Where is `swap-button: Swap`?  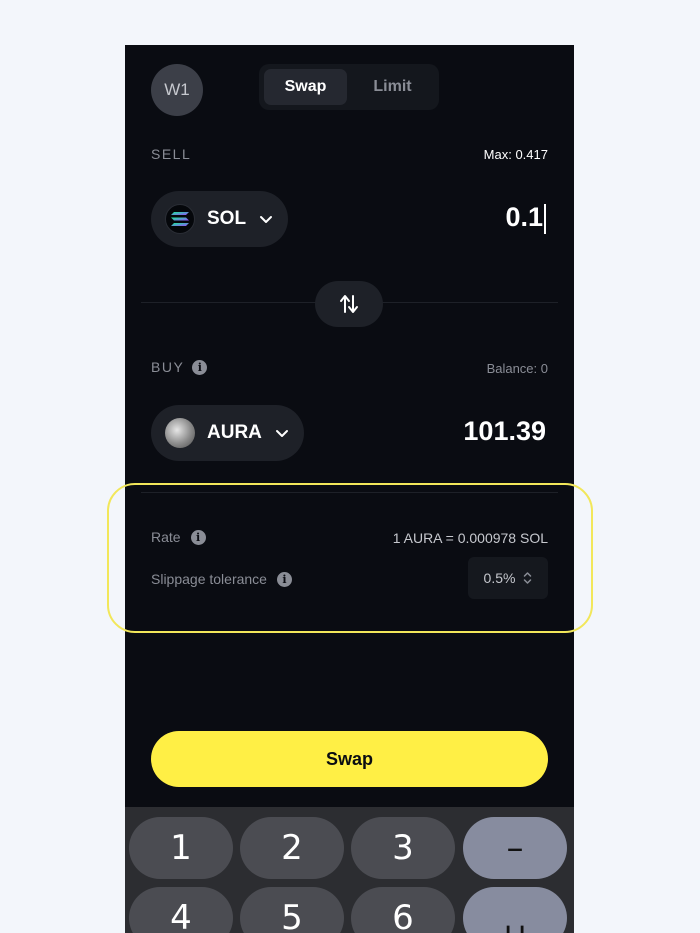 swap-button: Swap is located at coordinates (349, 759).